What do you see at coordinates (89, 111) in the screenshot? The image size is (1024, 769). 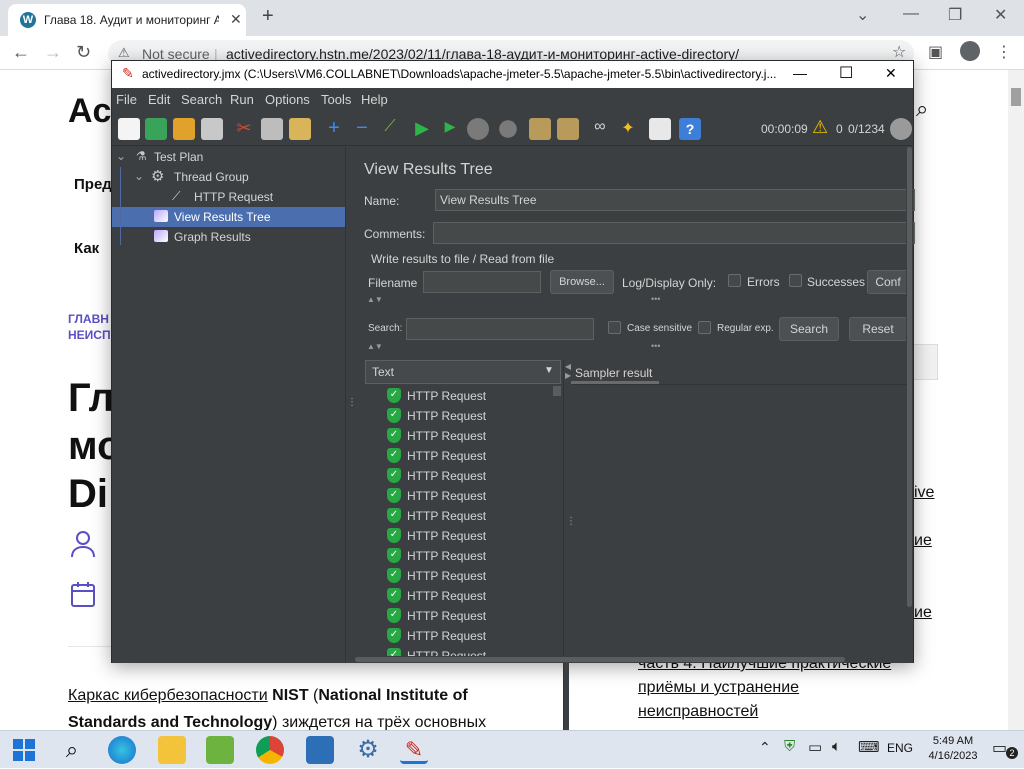 I see `site-logo: Ac` at bounding box center [89, 111].